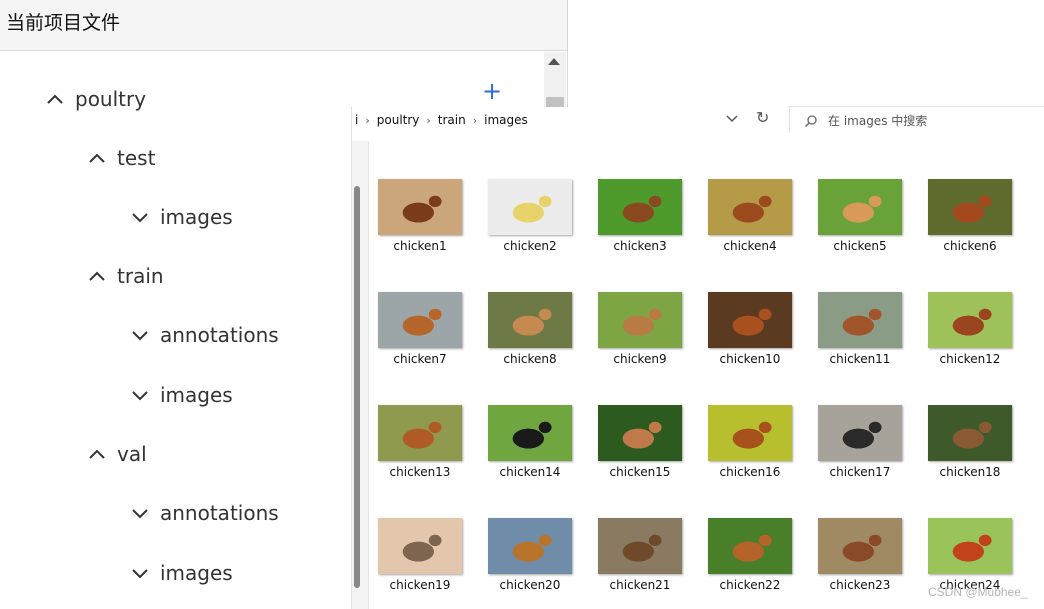 This screenshot has height=609, width=1044. What do you see at coordinates (640, 359) in the screenshot?
I see `file-name: chicken9` at bounding box center [640, 359].